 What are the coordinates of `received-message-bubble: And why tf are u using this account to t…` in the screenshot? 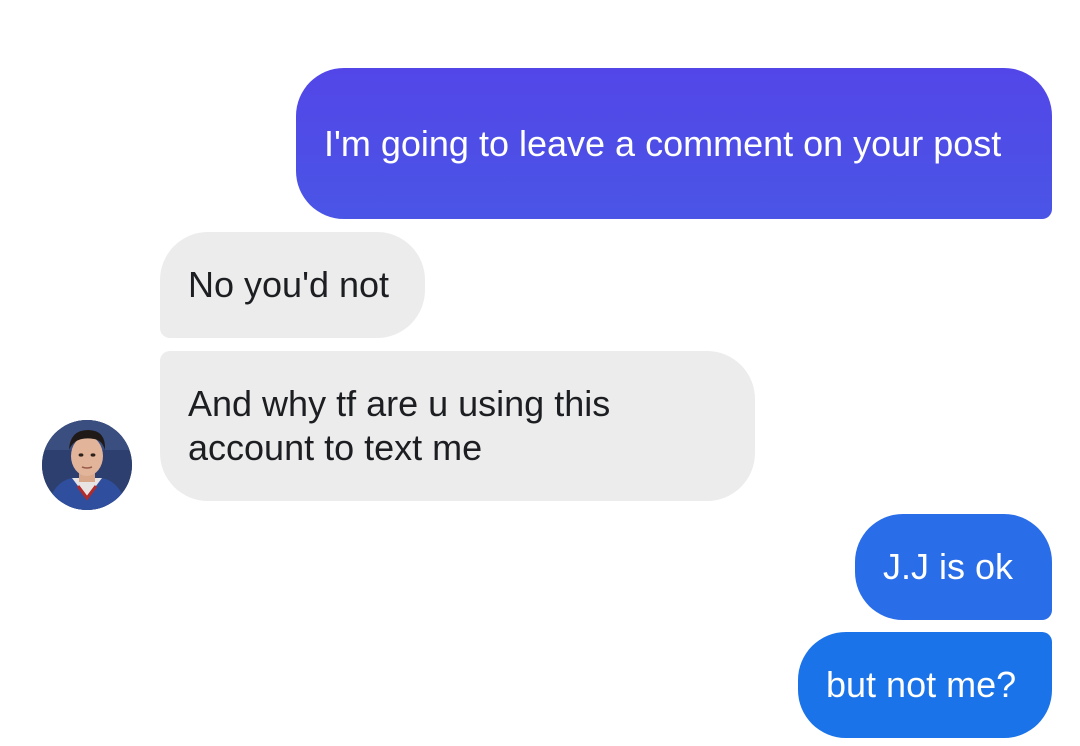 It's located at (457, 426).